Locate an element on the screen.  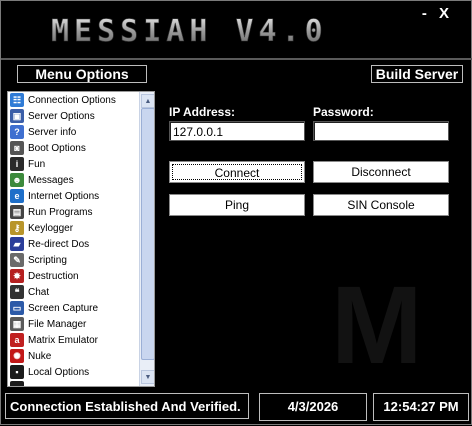
scroll-up-icon: ▲ is located at coordinates (147, 101).